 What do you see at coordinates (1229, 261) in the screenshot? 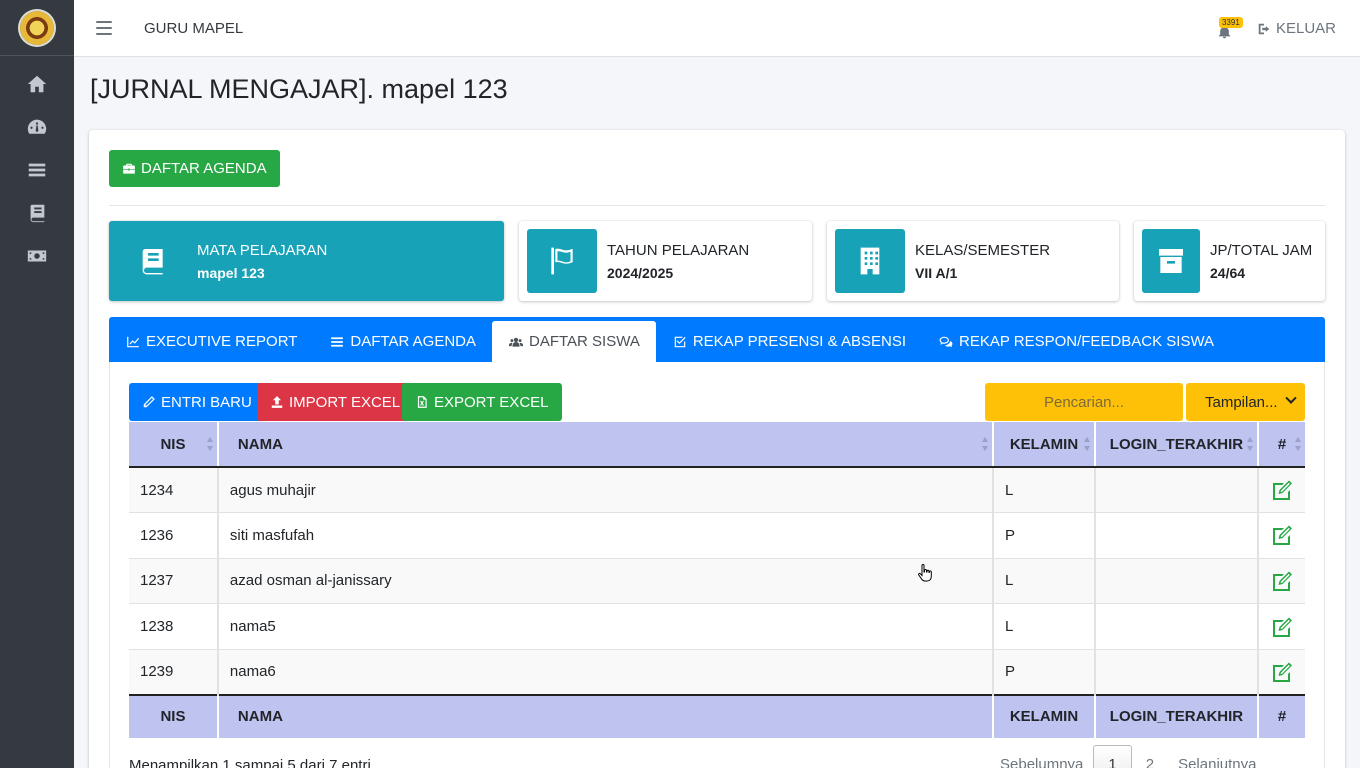
I see `info-box-jp-total-jam: JP/TOTAL JAM 24/64` at bounding box center [1229, 261].